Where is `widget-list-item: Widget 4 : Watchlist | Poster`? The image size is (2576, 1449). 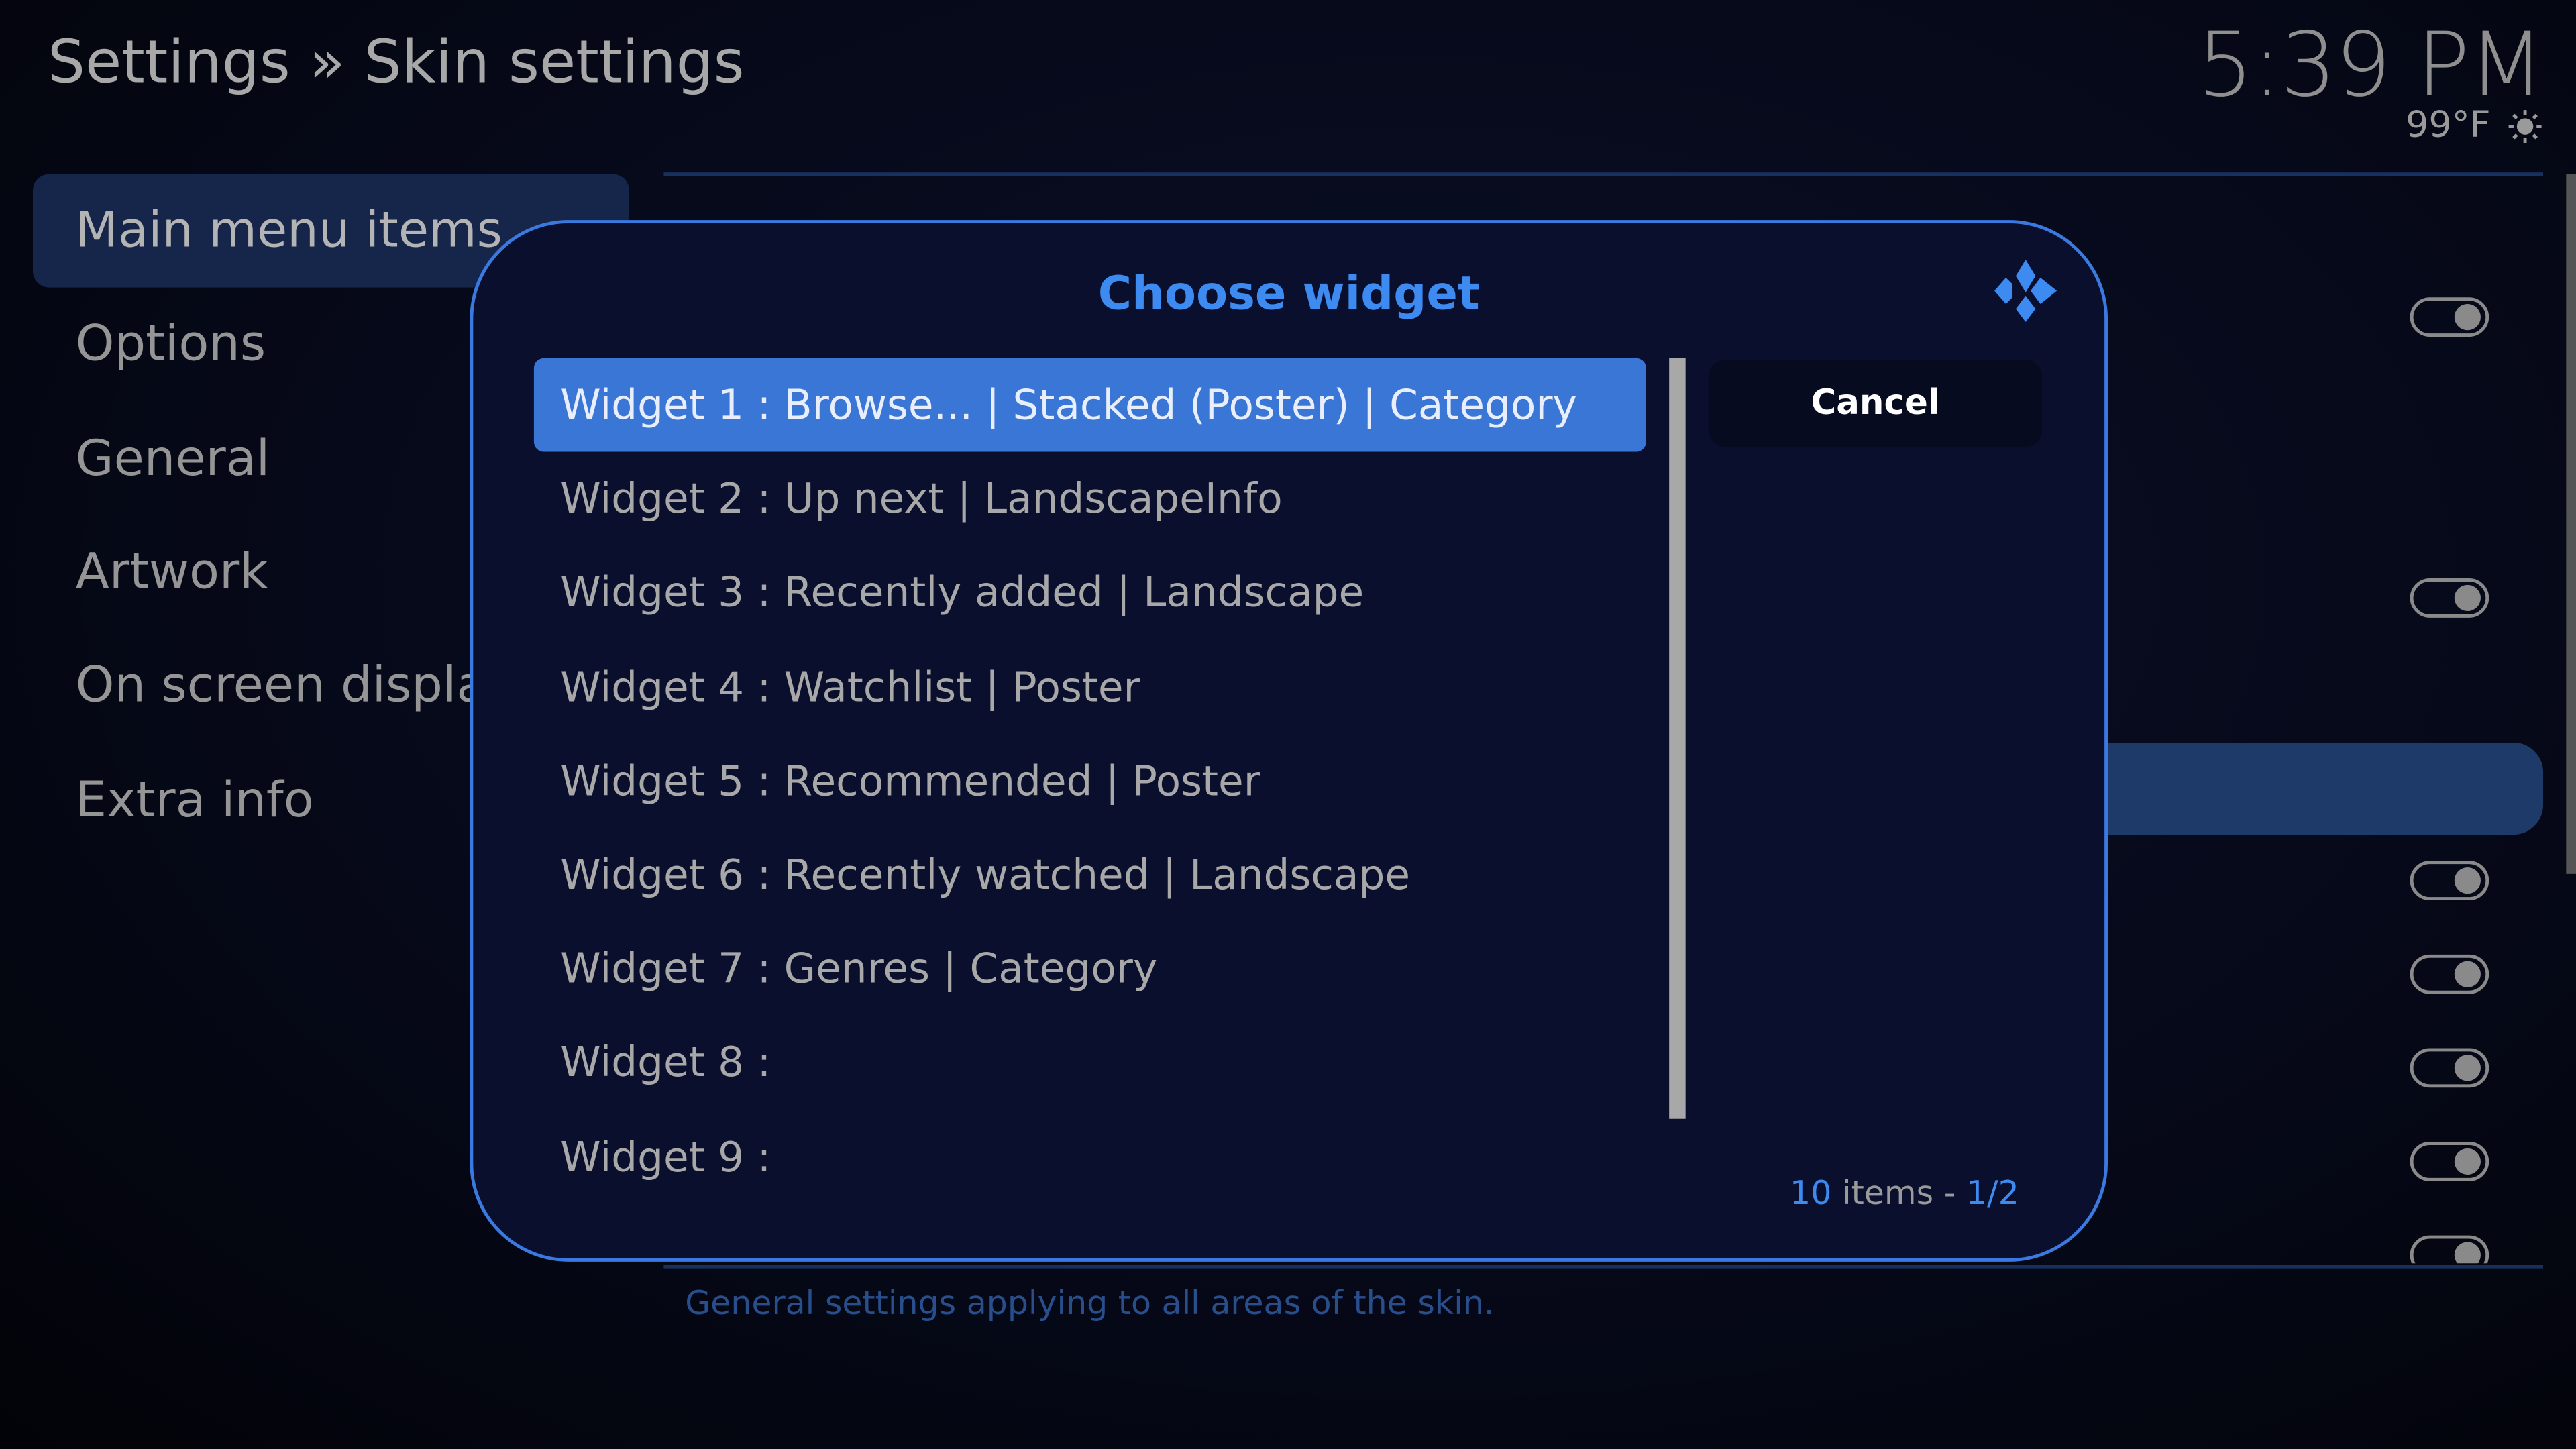 widget-list-item: Widget 4 : Watchlist | Poster is located at coordinates (1090, 687).